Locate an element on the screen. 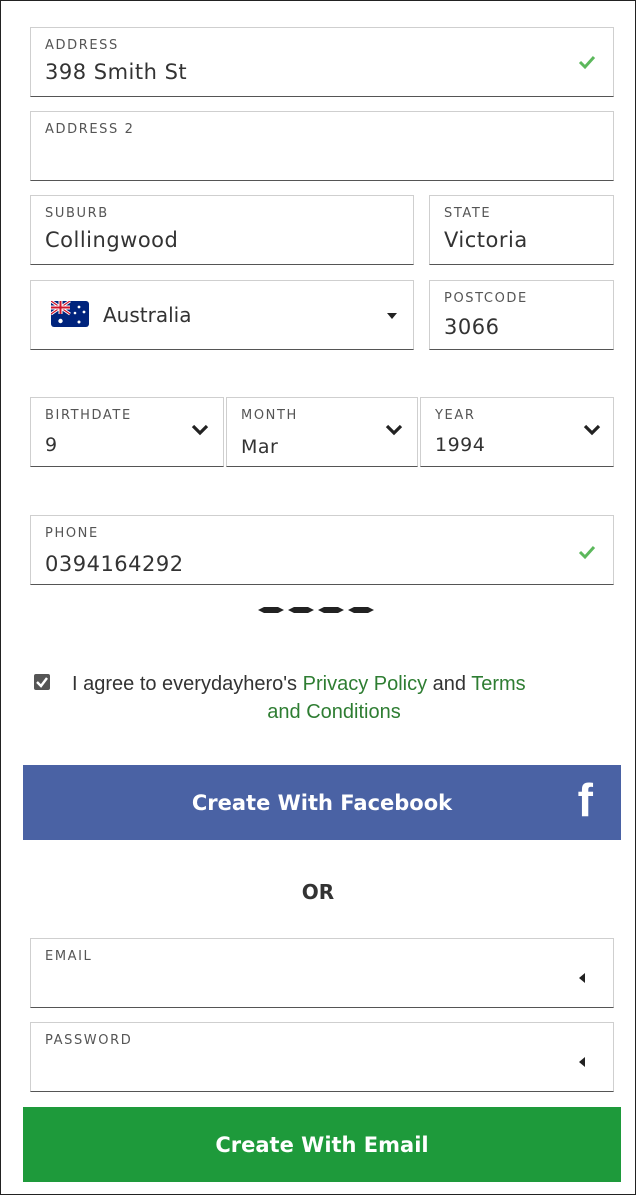  email-button-label: Create With Email is located at coordinates (322, 1144).